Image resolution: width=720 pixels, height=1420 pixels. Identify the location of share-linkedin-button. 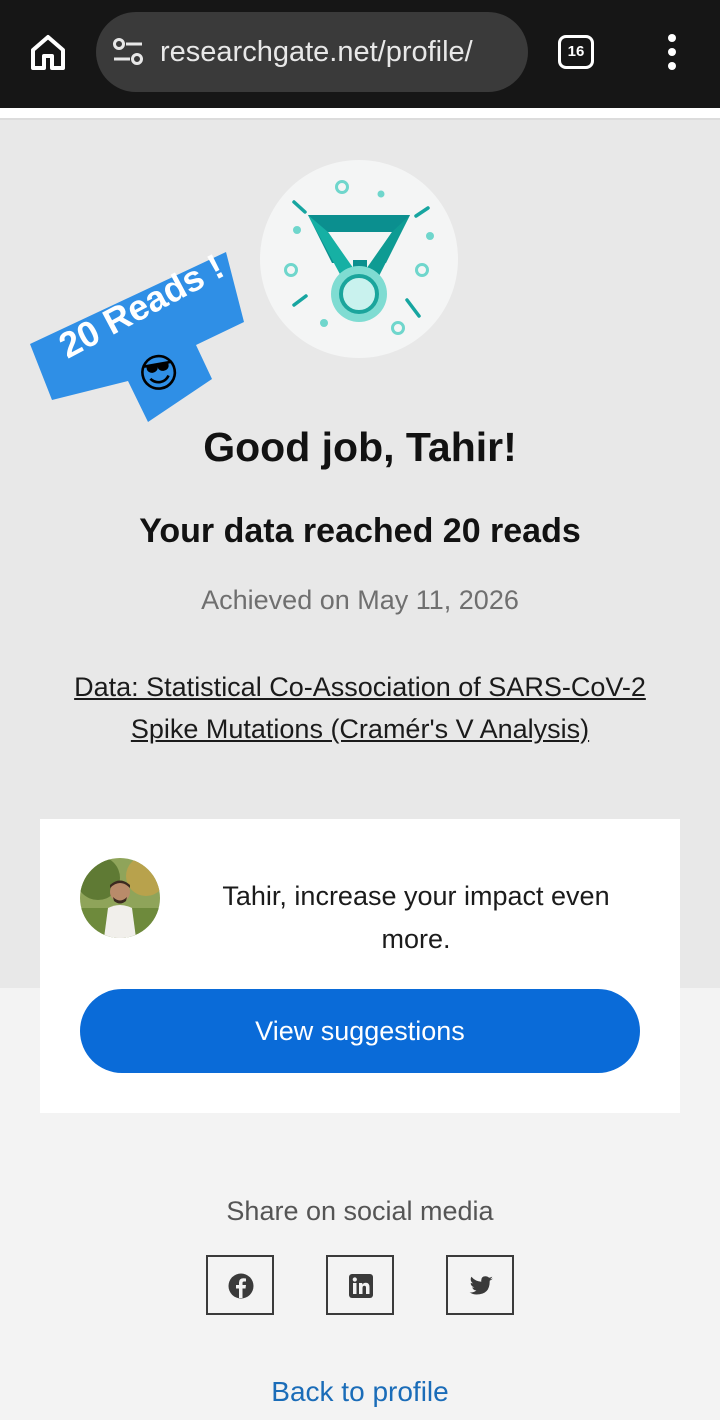
(360, 1285).